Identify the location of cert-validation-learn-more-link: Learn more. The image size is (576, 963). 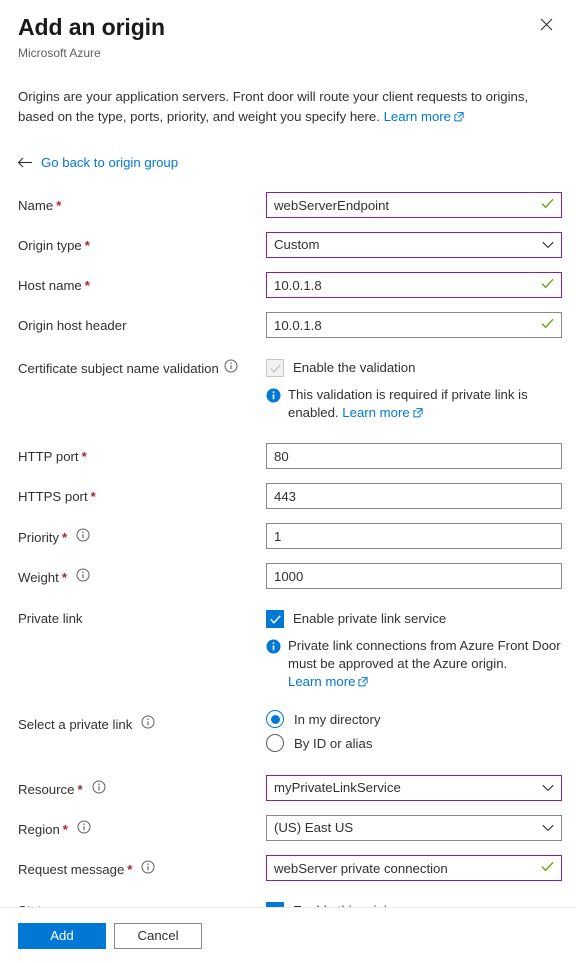
(375, 412).